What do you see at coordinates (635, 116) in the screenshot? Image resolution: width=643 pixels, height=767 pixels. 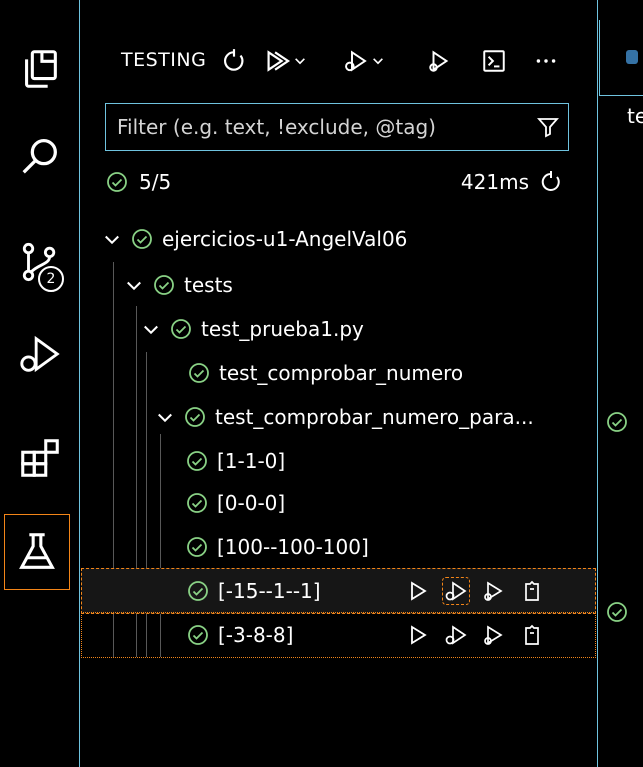 I see `editor-tab-label: te` at bounding box center [635, 116].